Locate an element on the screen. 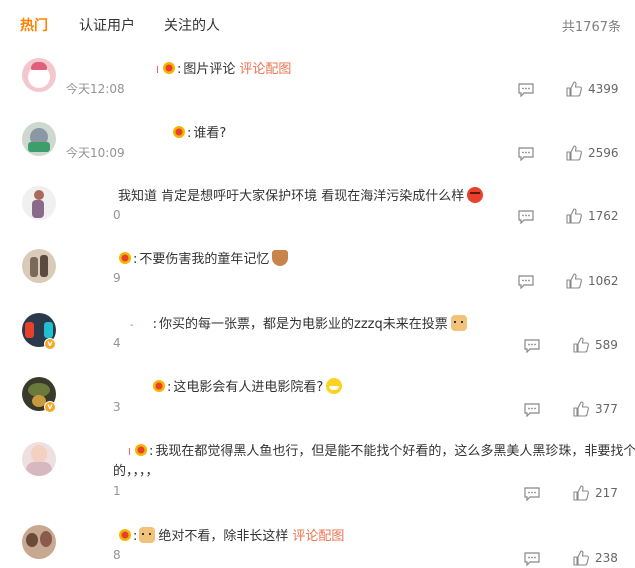  comment-content: : 谁看? is located at coordinates (199, 131).